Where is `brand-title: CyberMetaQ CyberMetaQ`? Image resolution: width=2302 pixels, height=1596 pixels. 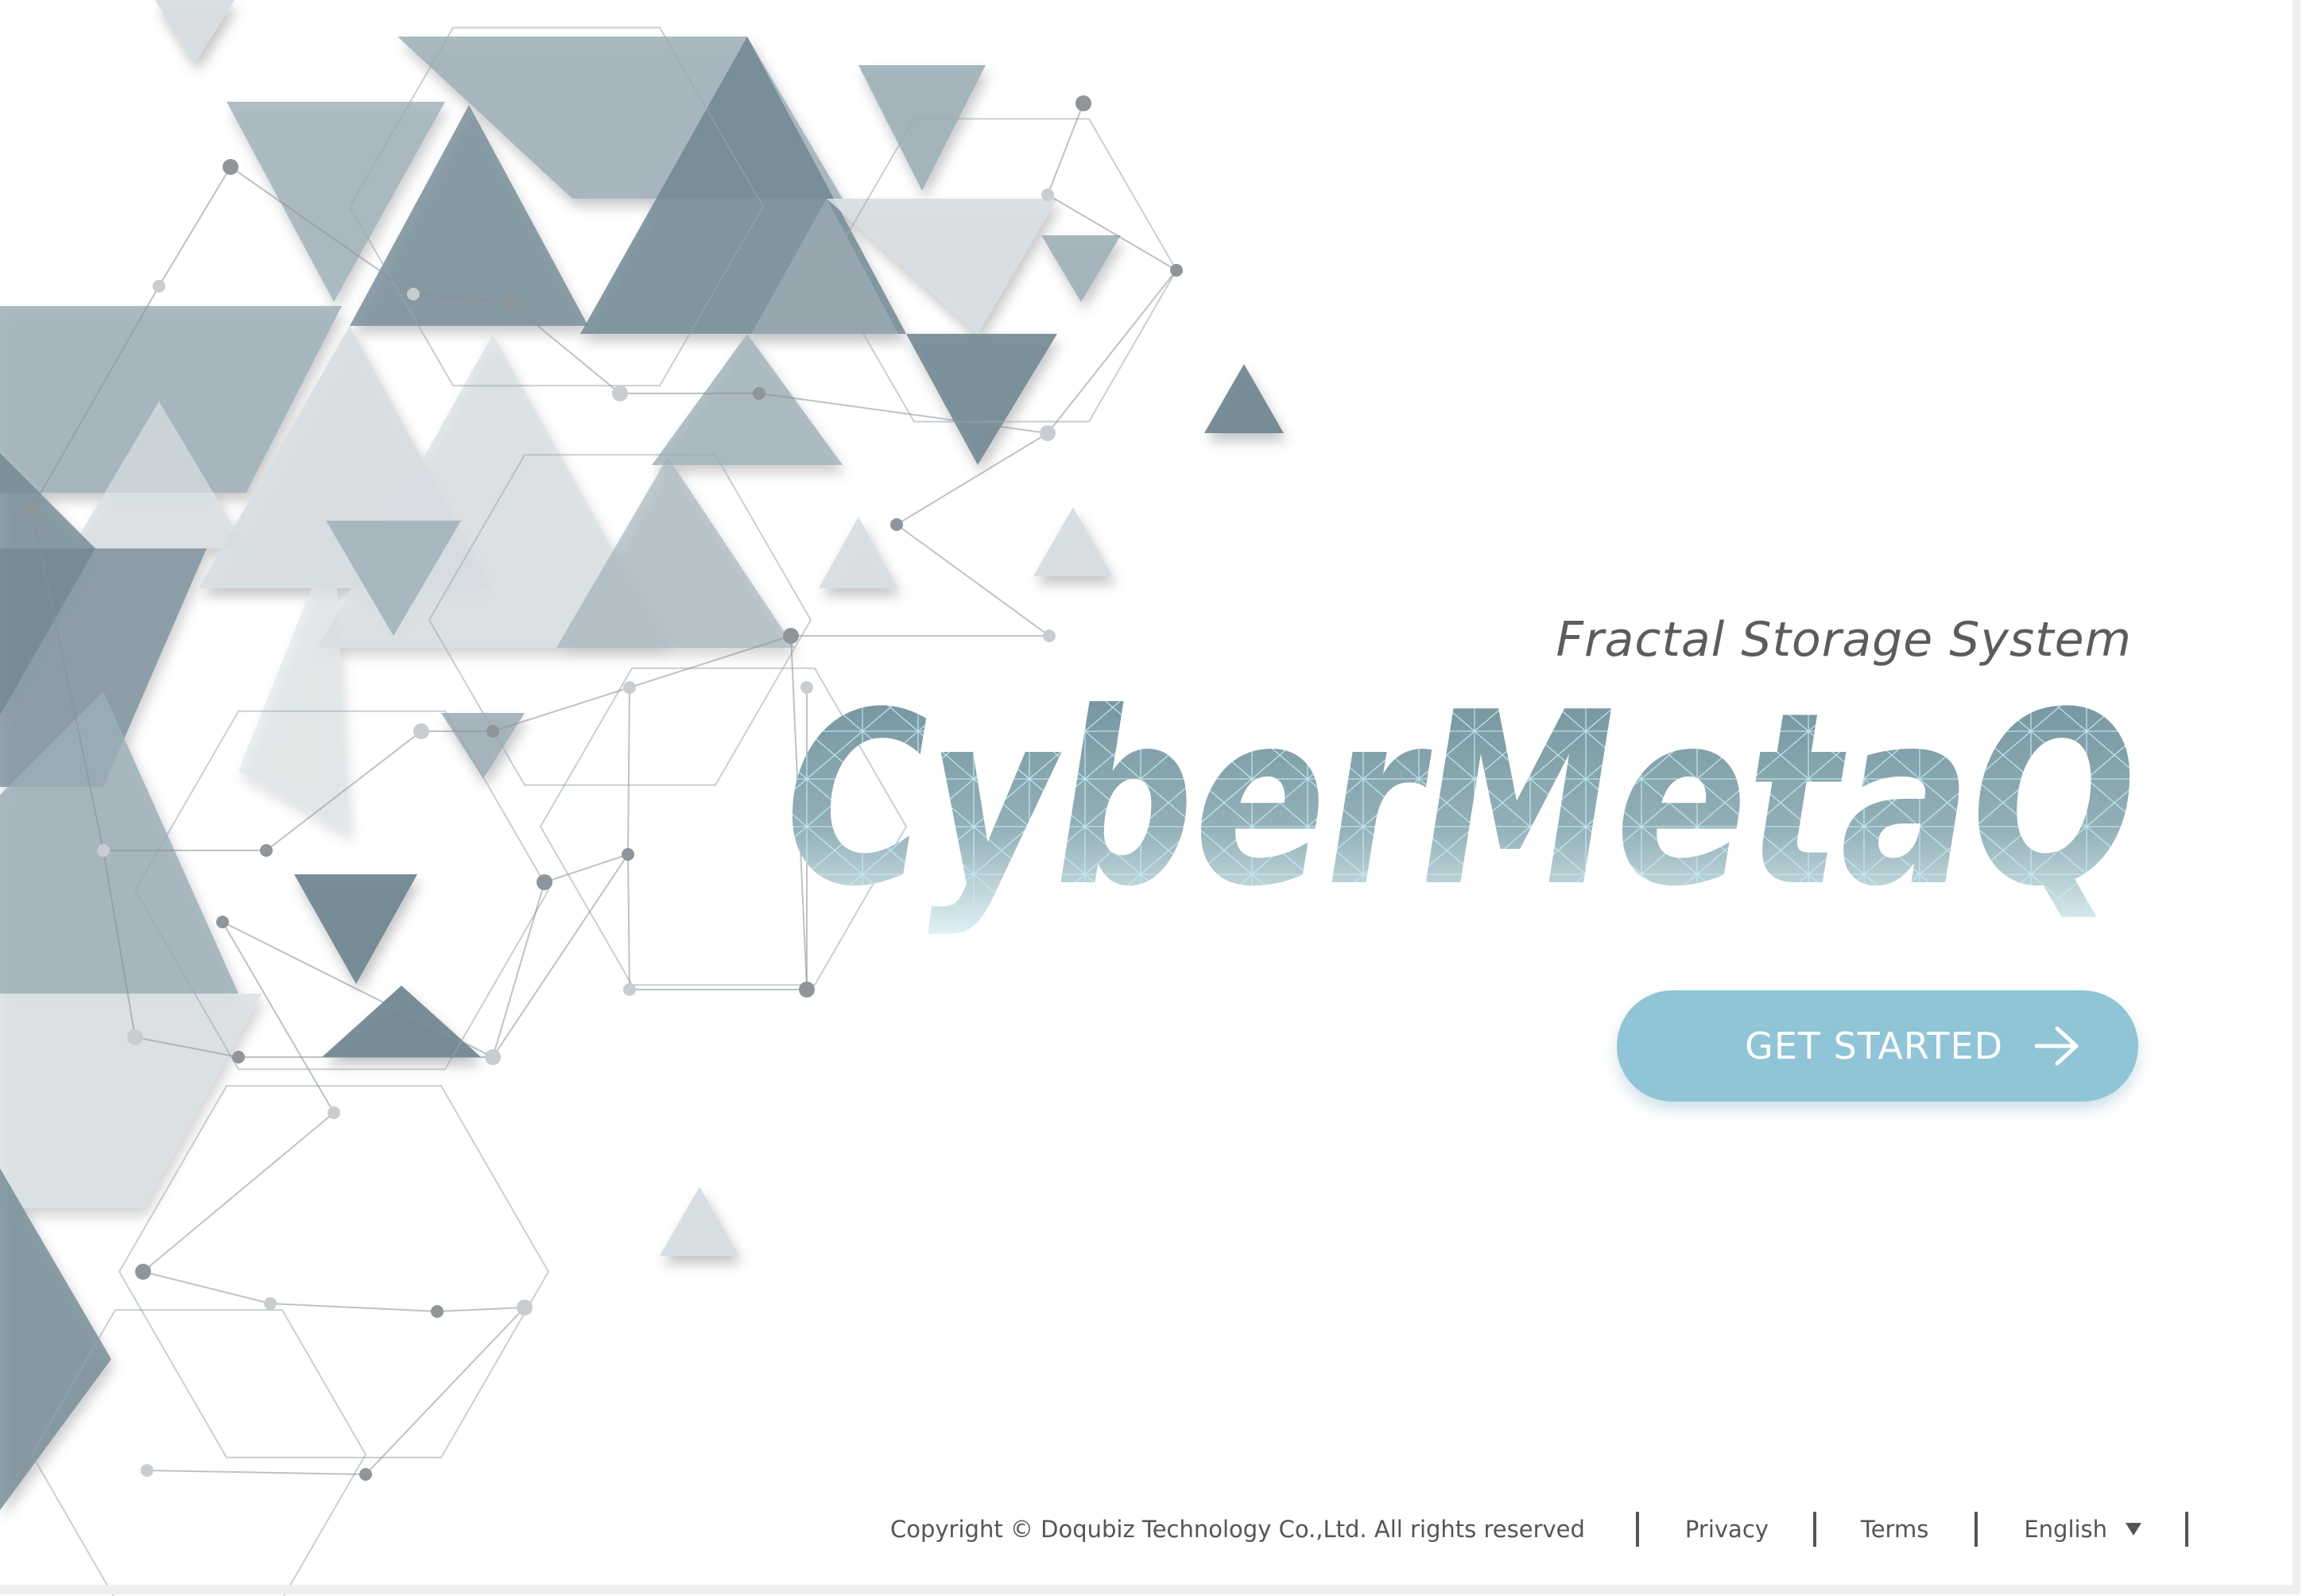
brand-title: CyberMetaQ CyberMetaQ is located at coordinates (1461, 800).